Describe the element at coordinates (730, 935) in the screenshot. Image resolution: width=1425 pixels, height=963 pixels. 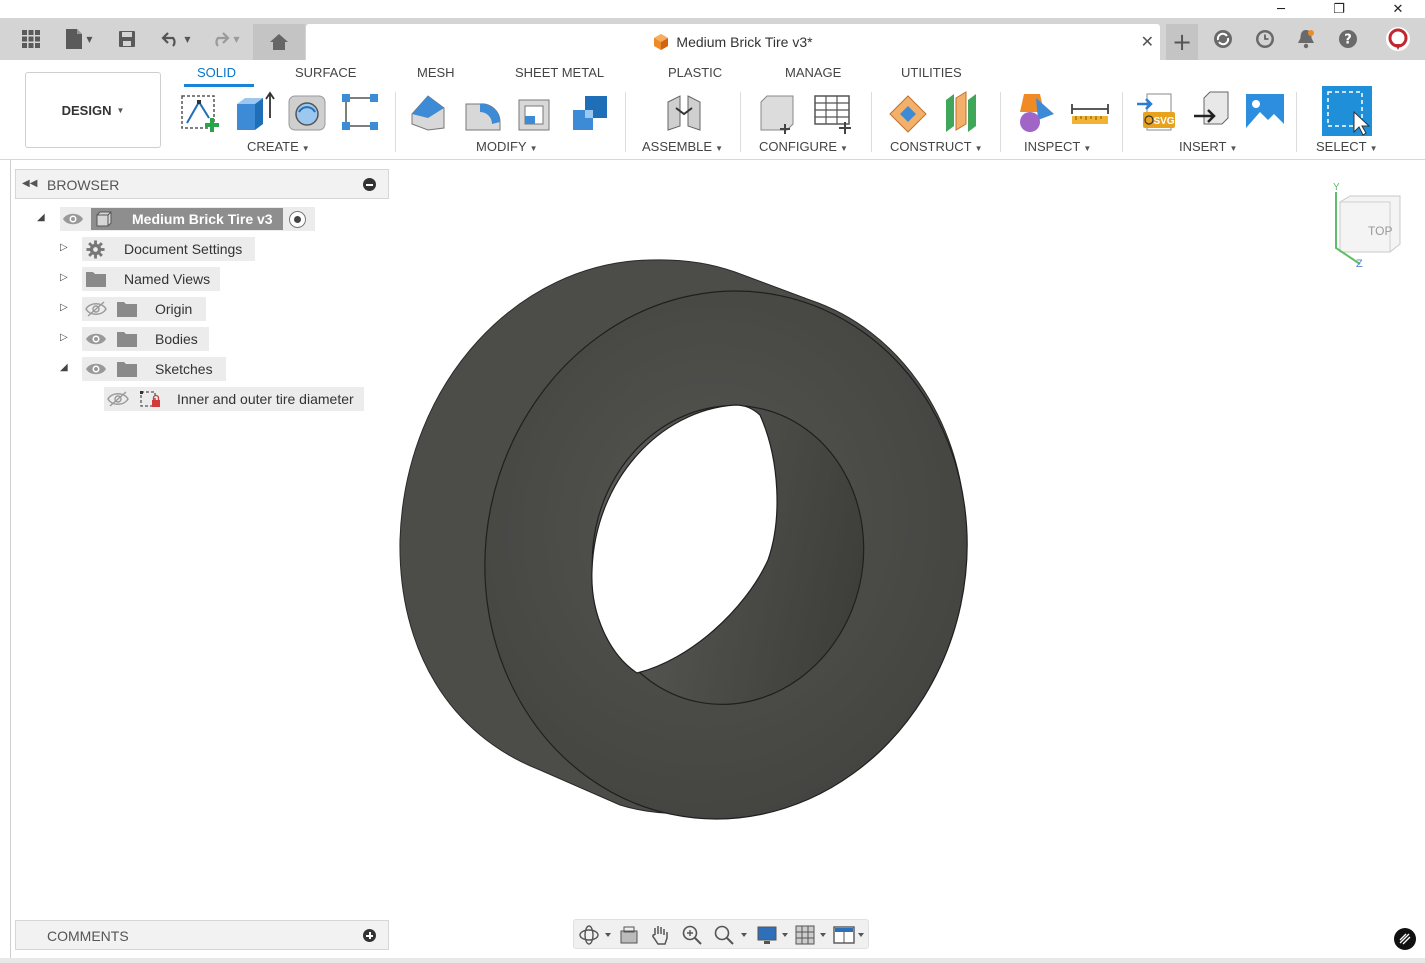
I see `zoom-window-icon` at that location.